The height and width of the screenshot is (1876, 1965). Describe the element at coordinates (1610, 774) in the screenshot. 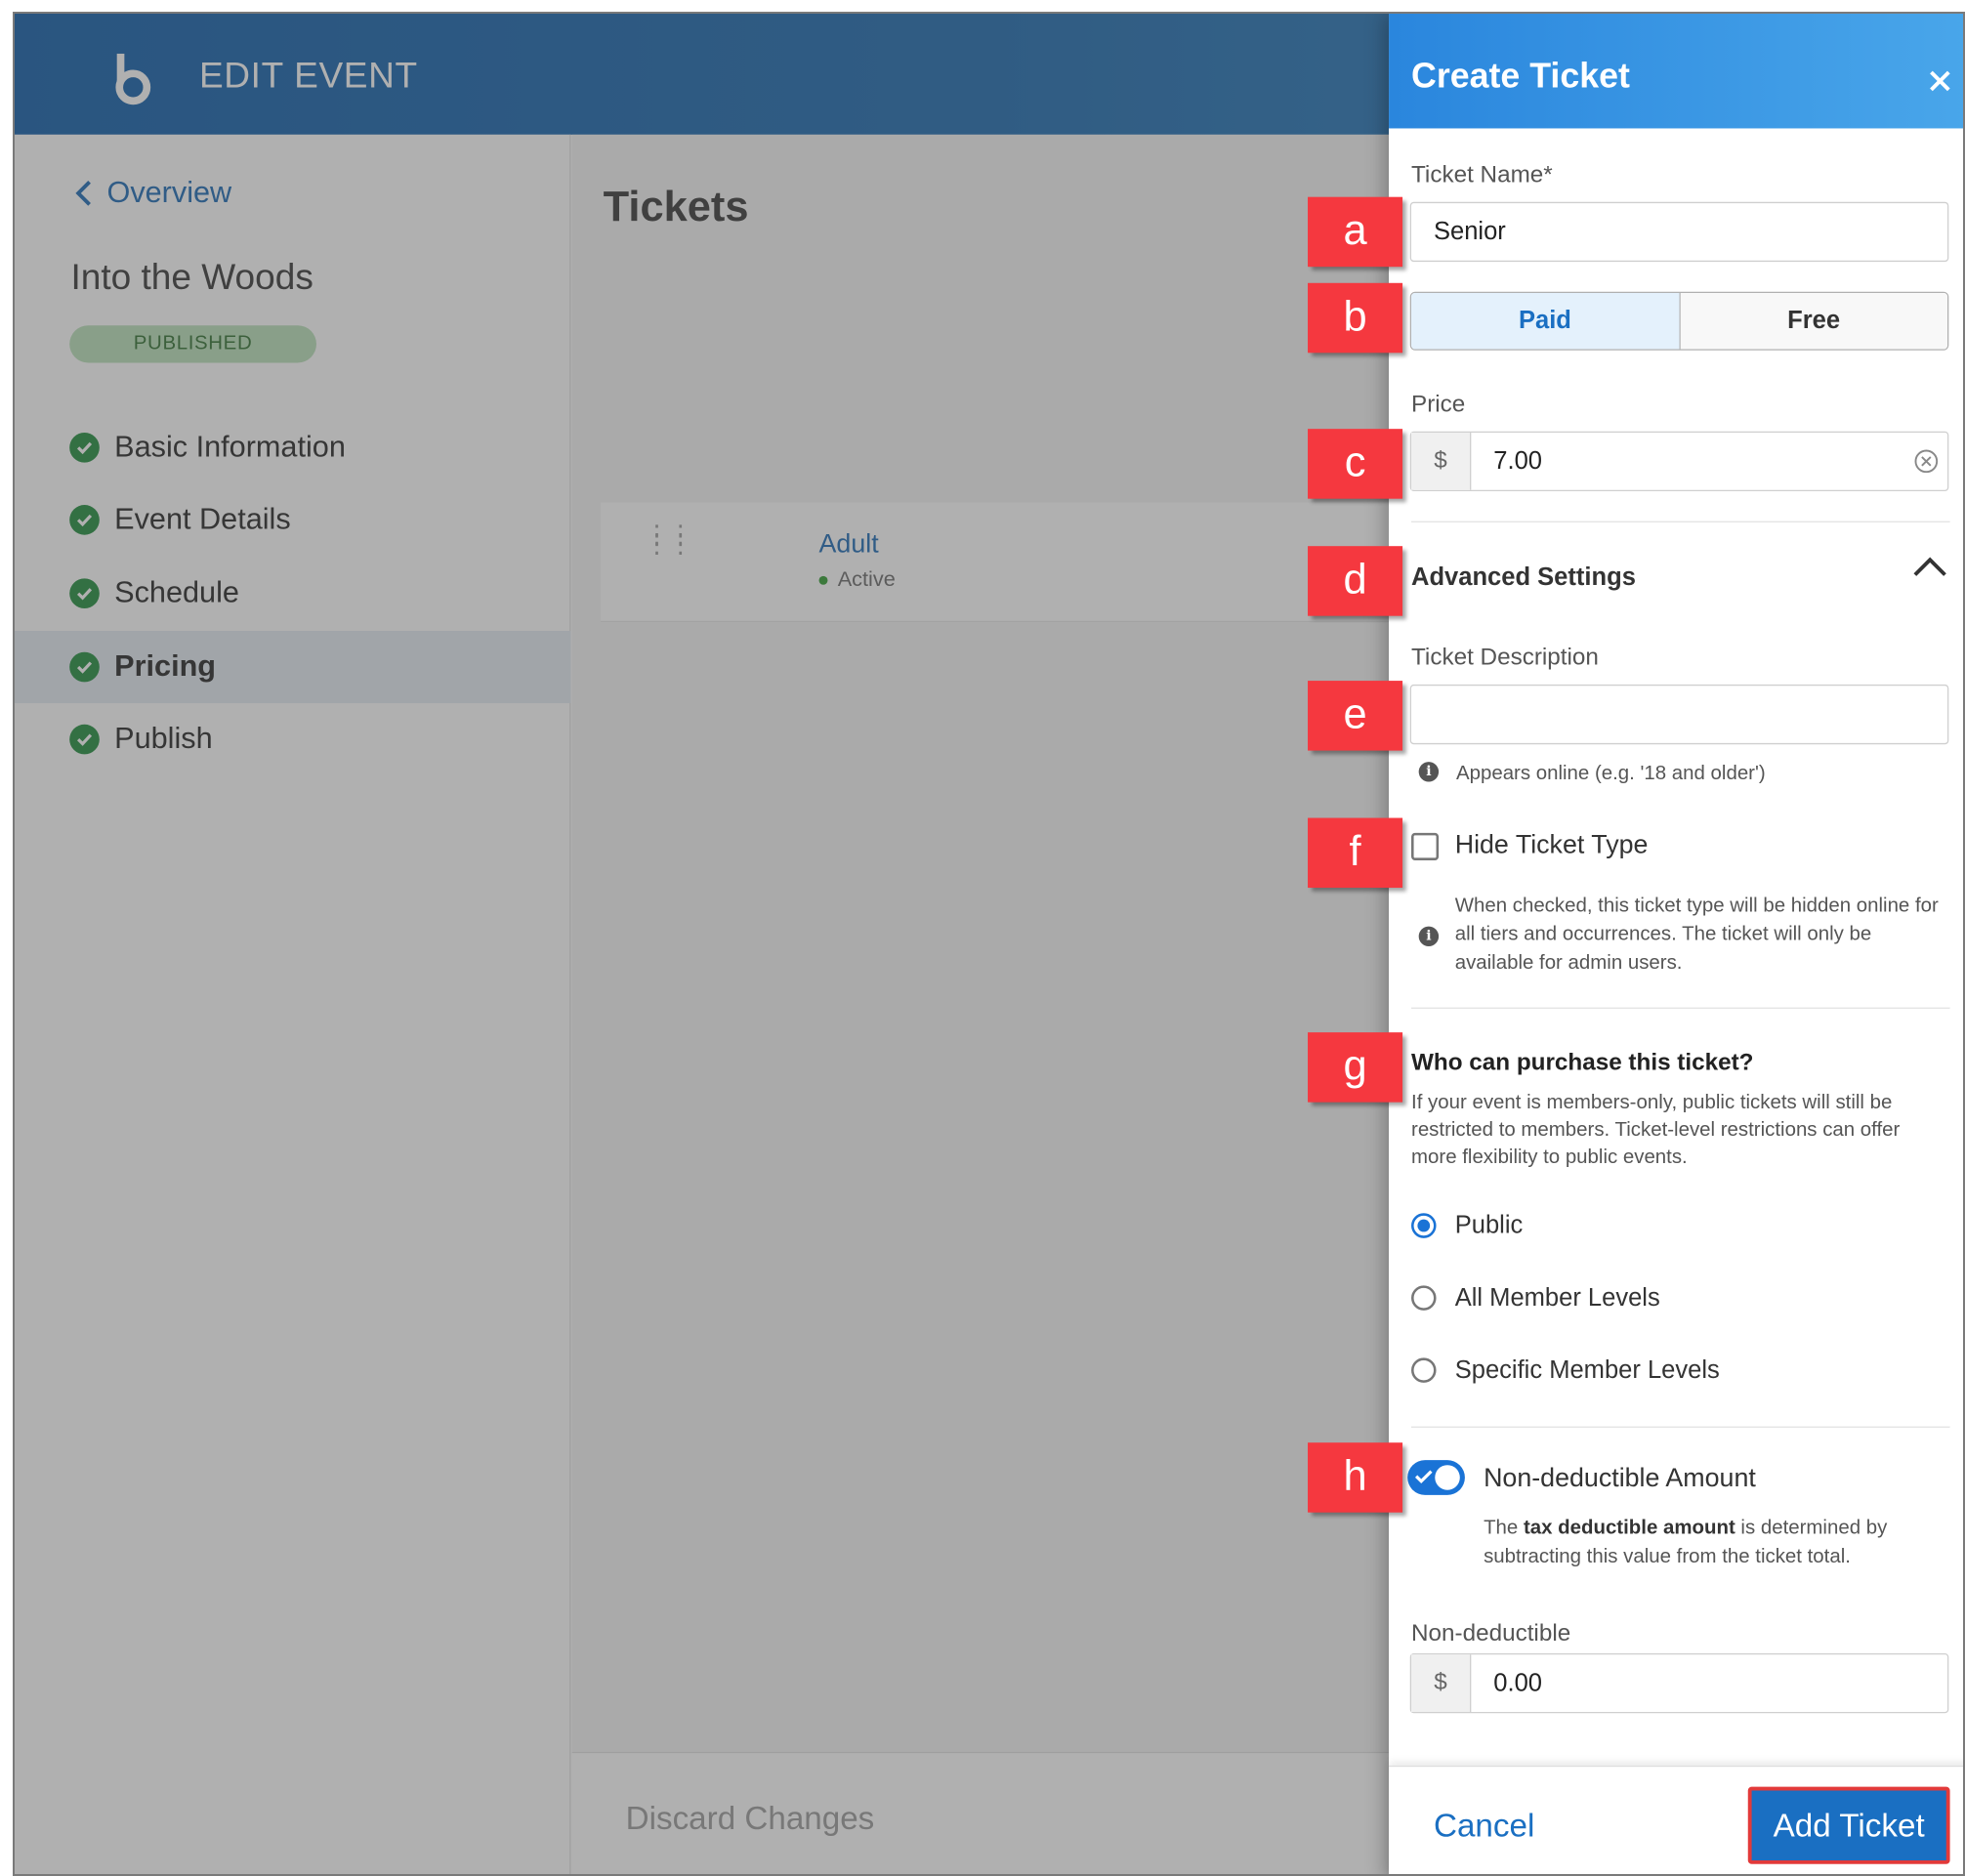

I see `description-hint-text: Appears online (e.g. '18 and older')` at that location.